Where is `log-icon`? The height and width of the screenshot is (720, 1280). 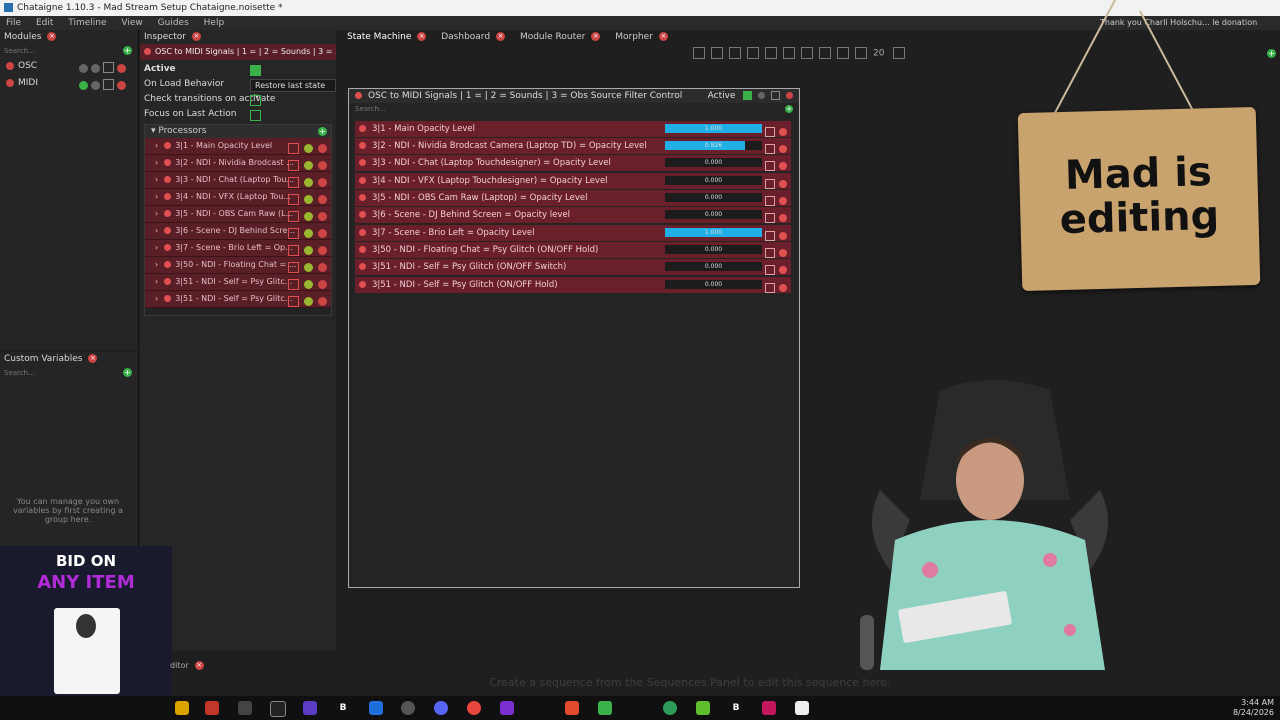 log-icon is located at coordinates (108, 67).